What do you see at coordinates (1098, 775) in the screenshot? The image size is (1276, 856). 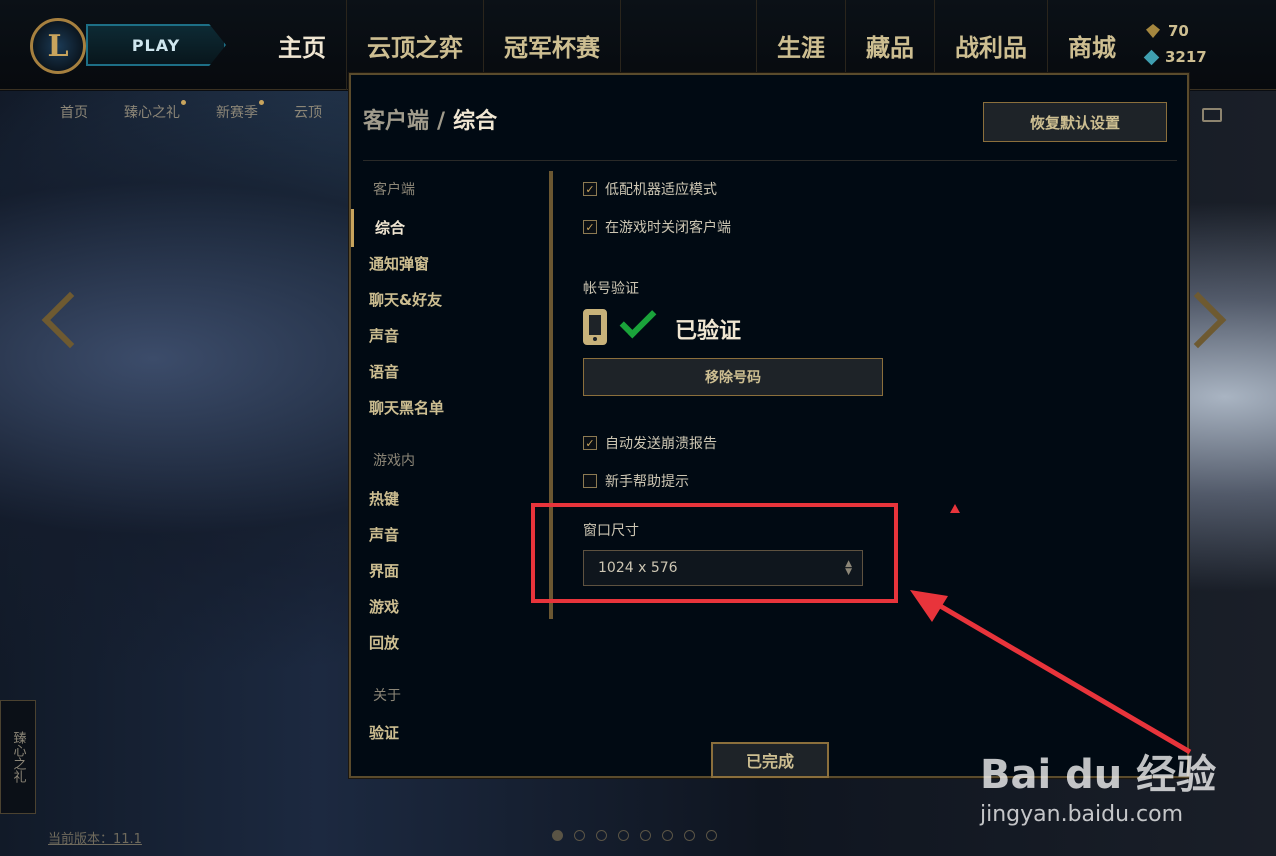 I see `watermark-brand: Bai du 经验` at bounding box center [1098, 775].